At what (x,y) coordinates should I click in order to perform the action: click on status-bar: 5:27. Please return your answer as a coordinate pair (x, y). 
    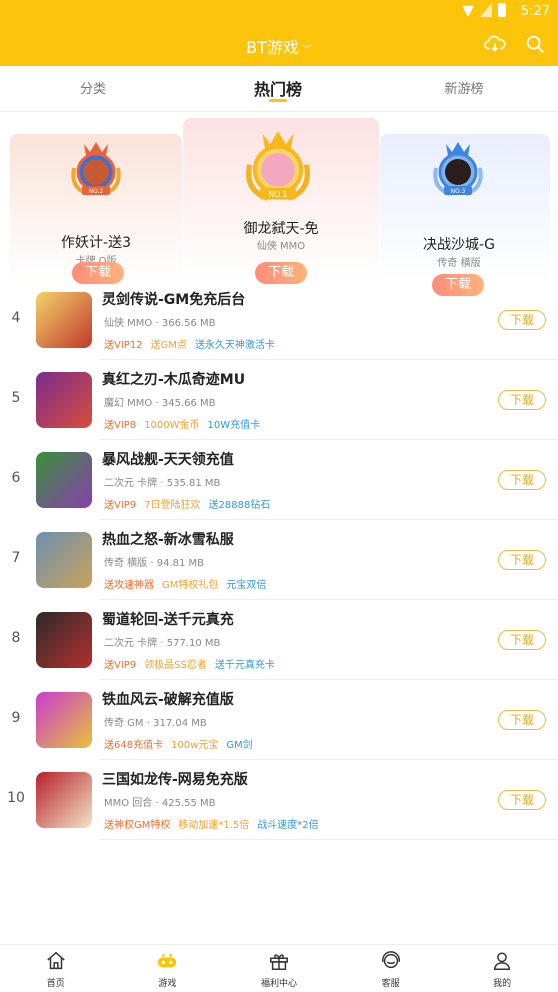
    Looking at the image, I should click on (279, 12).